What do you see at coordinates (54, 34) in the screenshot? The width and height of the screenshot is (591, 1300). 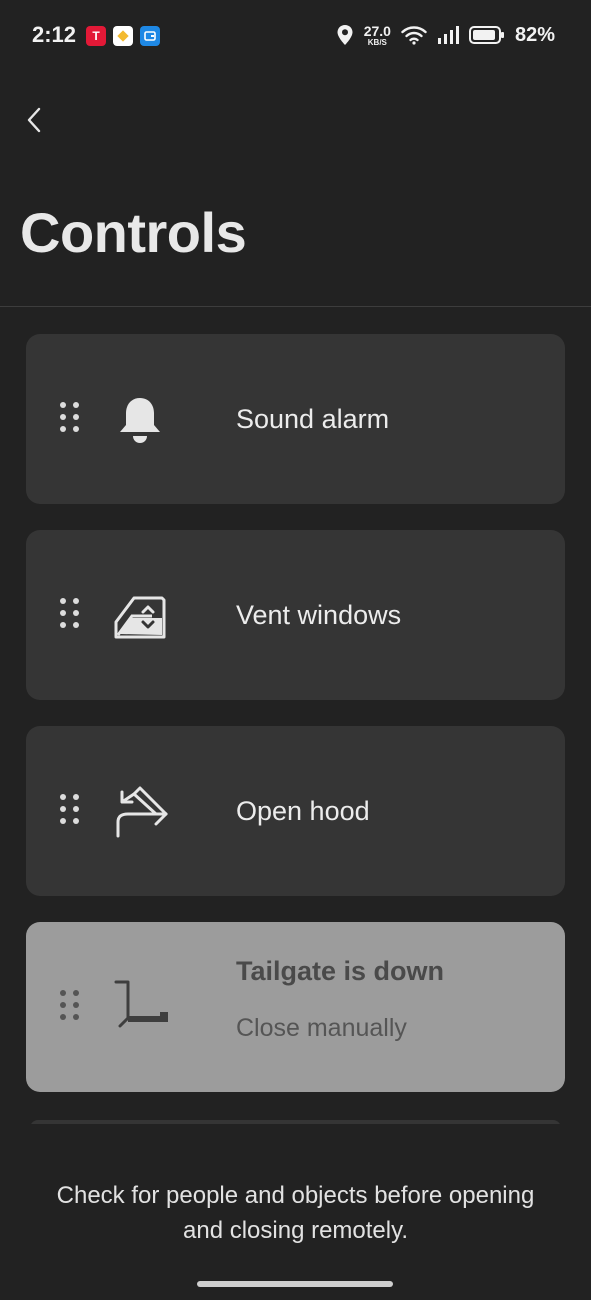 I see `status-time: 2:12` at bounding box center [54, 34].